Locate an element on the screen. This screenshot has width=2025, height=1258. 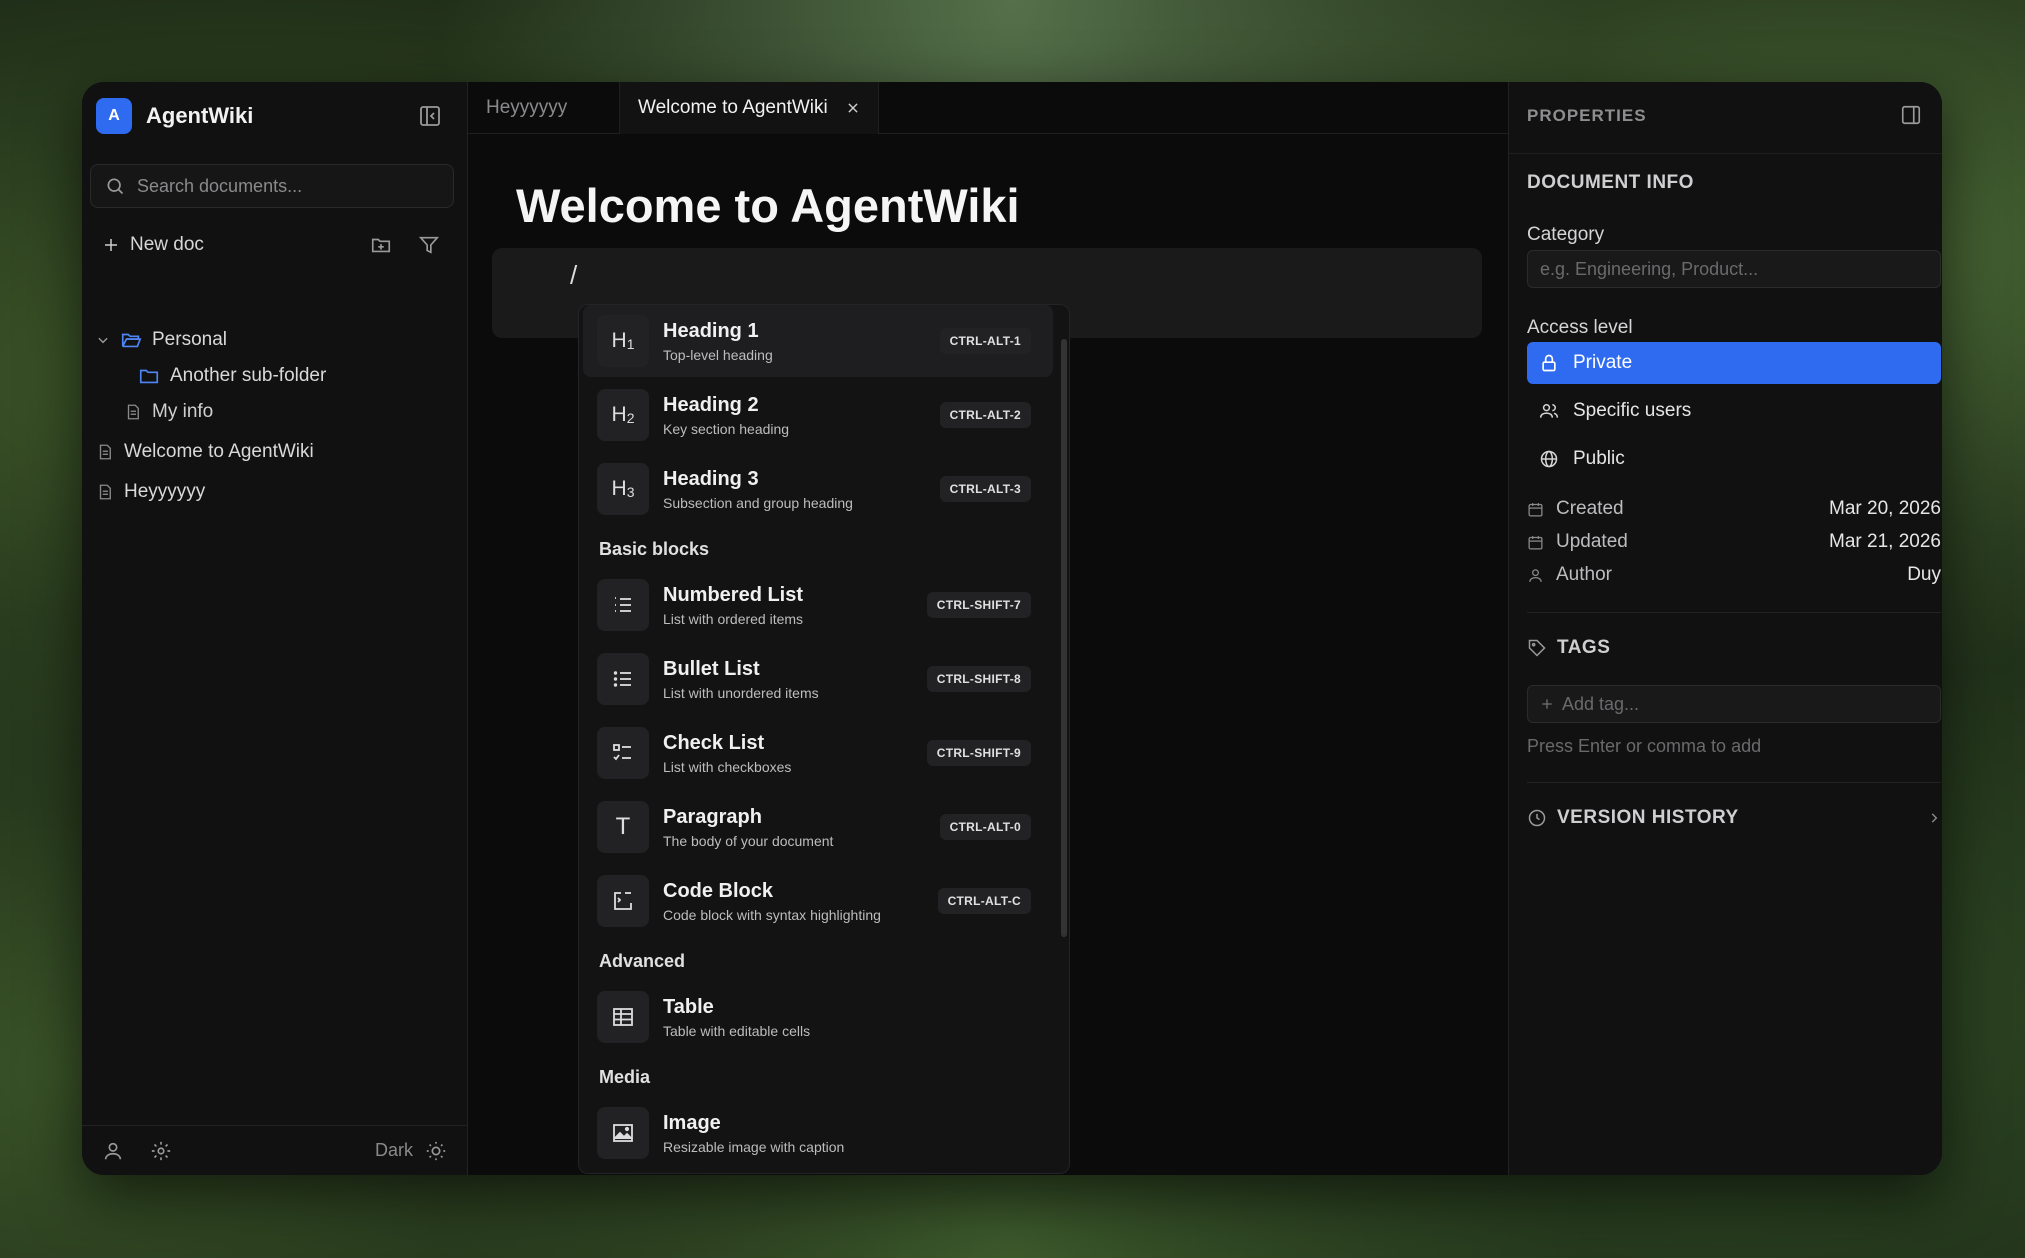
tags-header: TAGS is located at coordinates (1734, 648).